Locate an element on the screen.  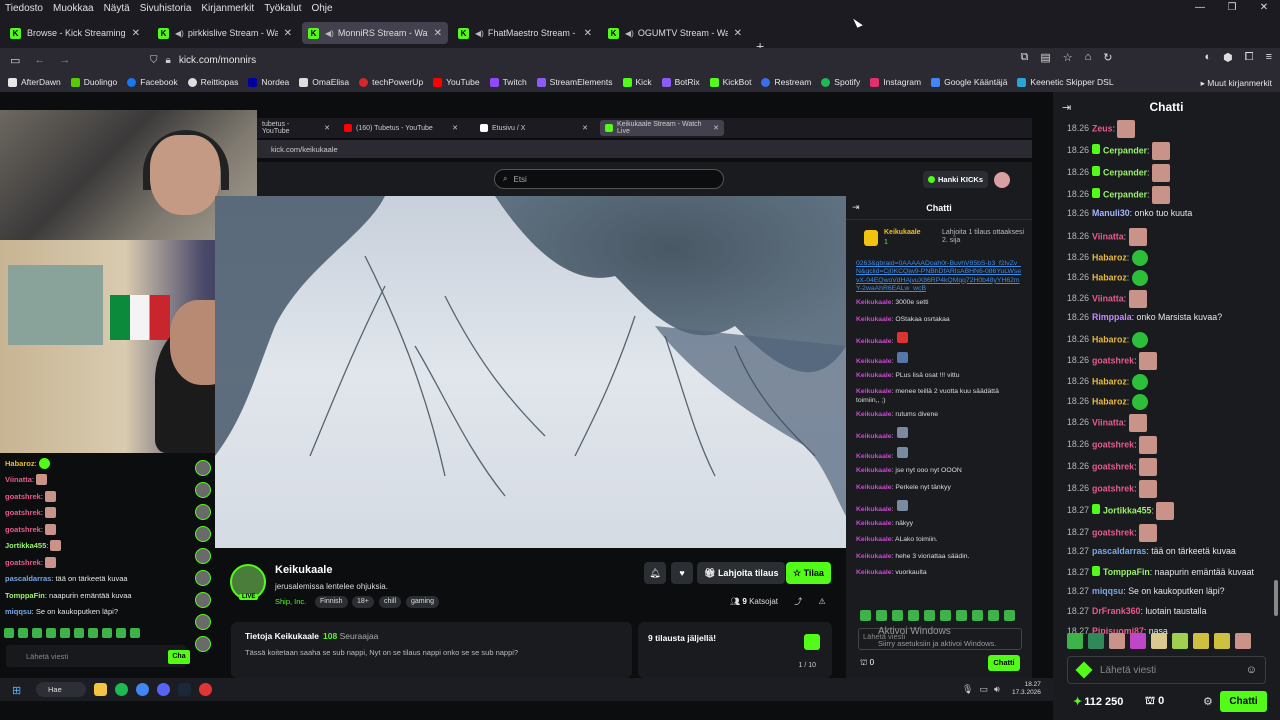
network-icon: ▭ is located at coordinates (983, 689).